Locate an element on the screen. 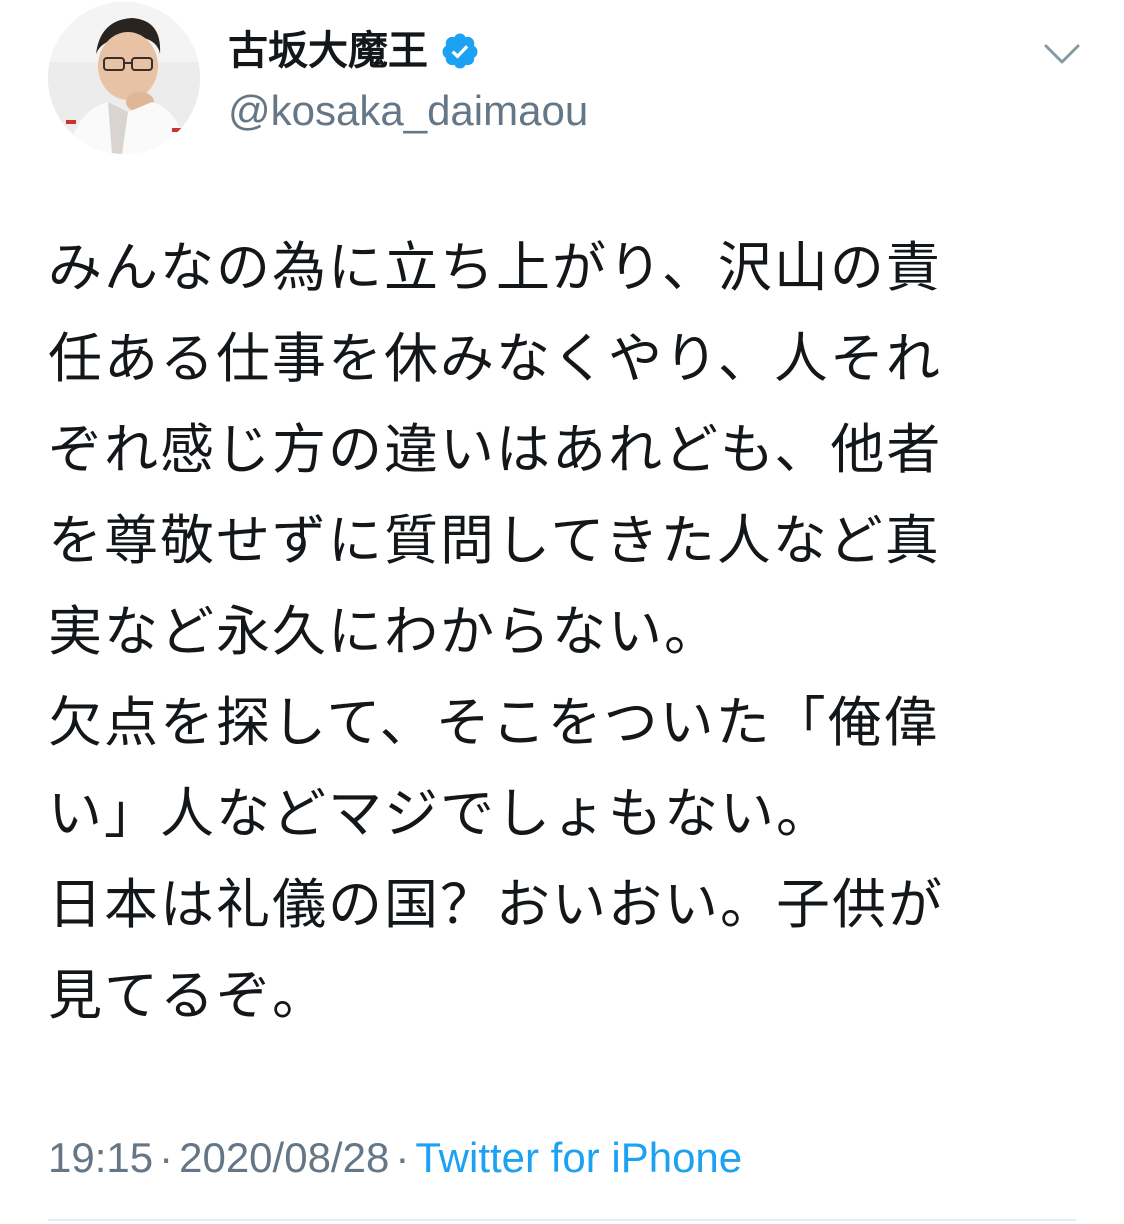 The height and width of the screenshot is (1224, 1124). tweet-text-line: みんなの為に立ち上がり、沢山の責 is located at coordinates (495, 267).